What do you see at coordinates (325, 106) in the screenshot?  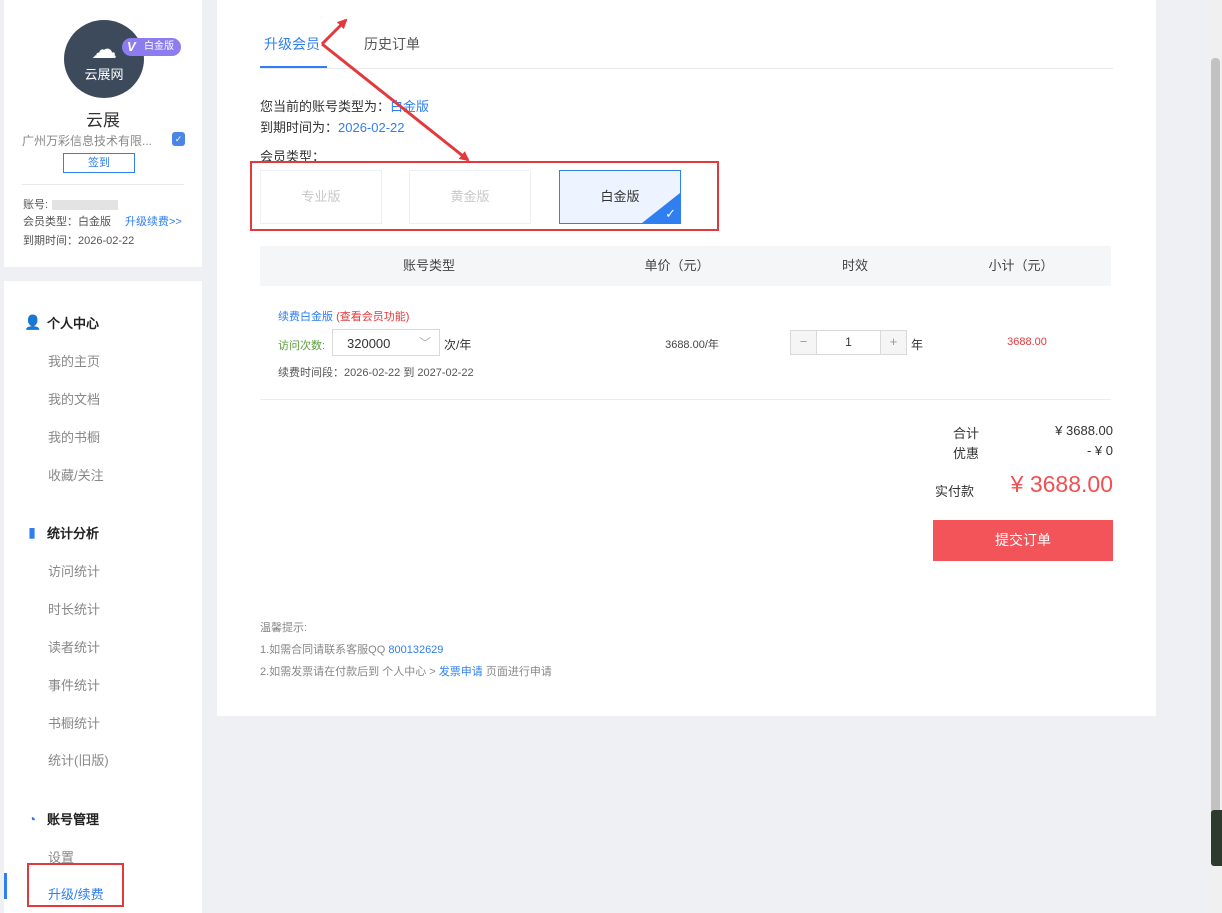 I see `account-type-prefix: 您当前的账号类型为：` at bounding box center [325, 106].